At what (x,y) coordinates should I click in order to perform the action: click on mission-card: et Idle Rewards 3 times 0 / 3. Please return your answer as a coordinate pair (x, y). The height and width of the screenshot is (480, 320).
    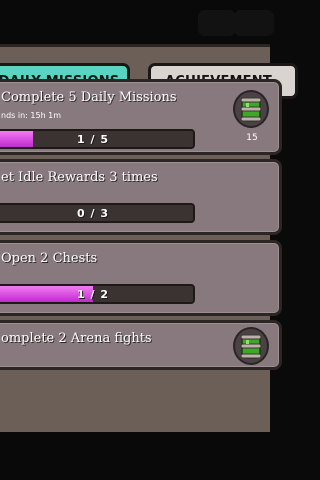
    Looking at the image, I should click on (141, 197).